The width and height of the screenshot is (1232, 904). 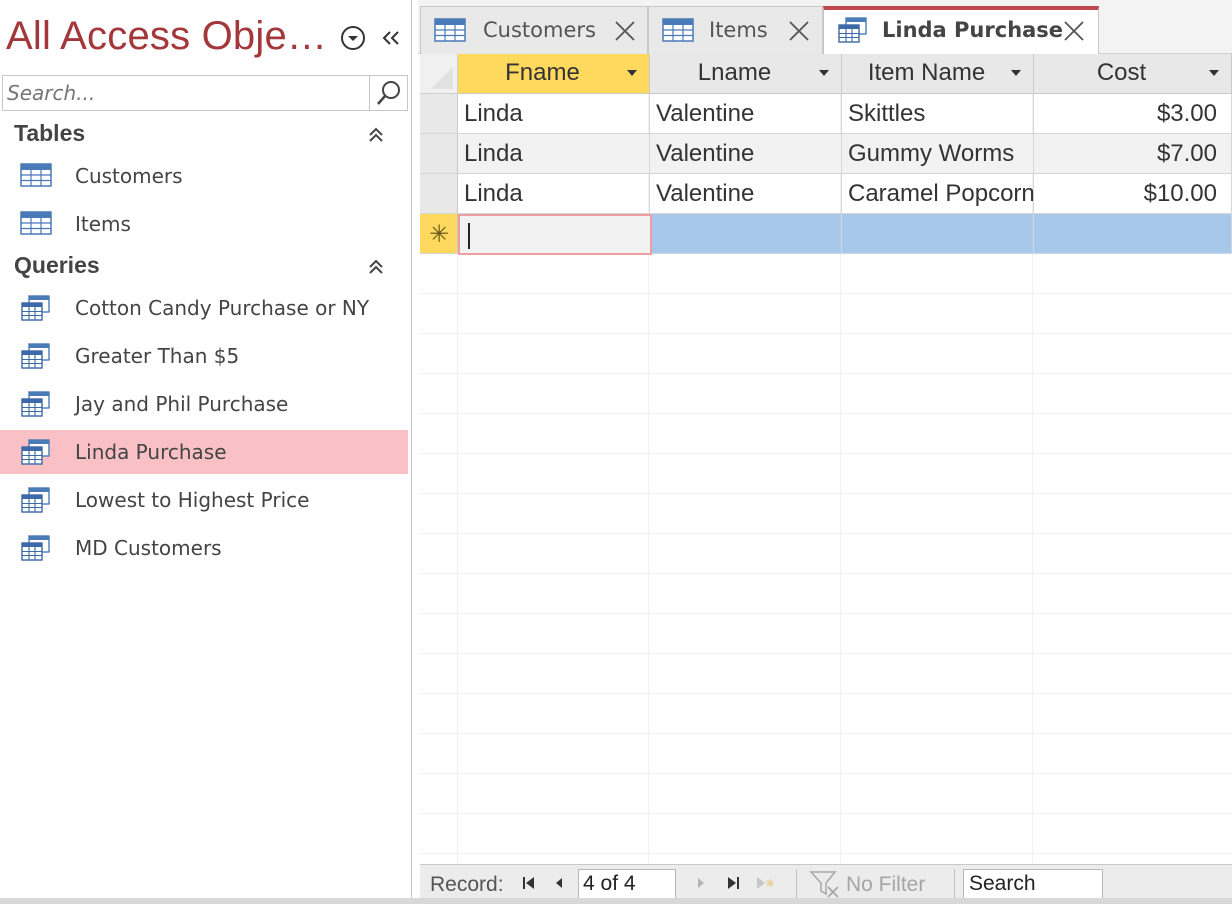 What do you see at coordinates (353, 38) in the screenshot?
I see `nav-menu-button` at bounding box center [353, 38].